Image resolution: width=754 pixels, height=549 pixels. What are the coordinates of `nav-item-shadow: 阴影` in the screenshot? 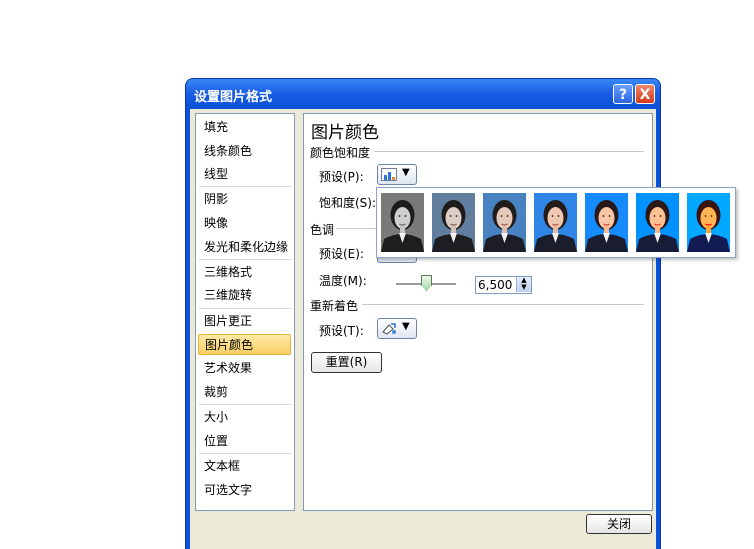 It's located at (244, 199).